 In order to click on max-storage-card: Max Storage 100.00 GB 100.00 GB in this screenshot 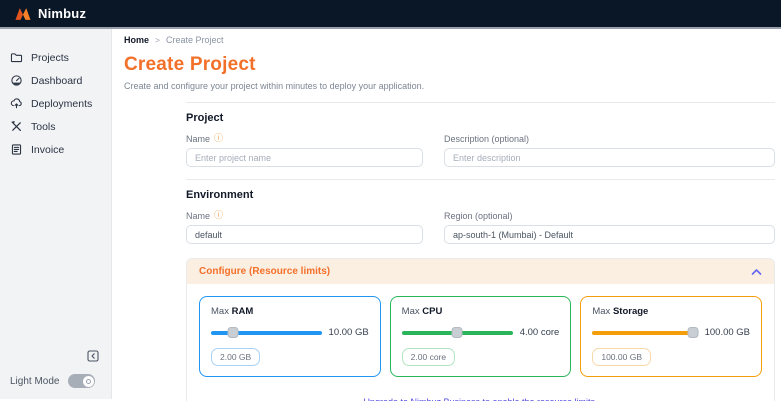, I will do `click(671, 336)`.